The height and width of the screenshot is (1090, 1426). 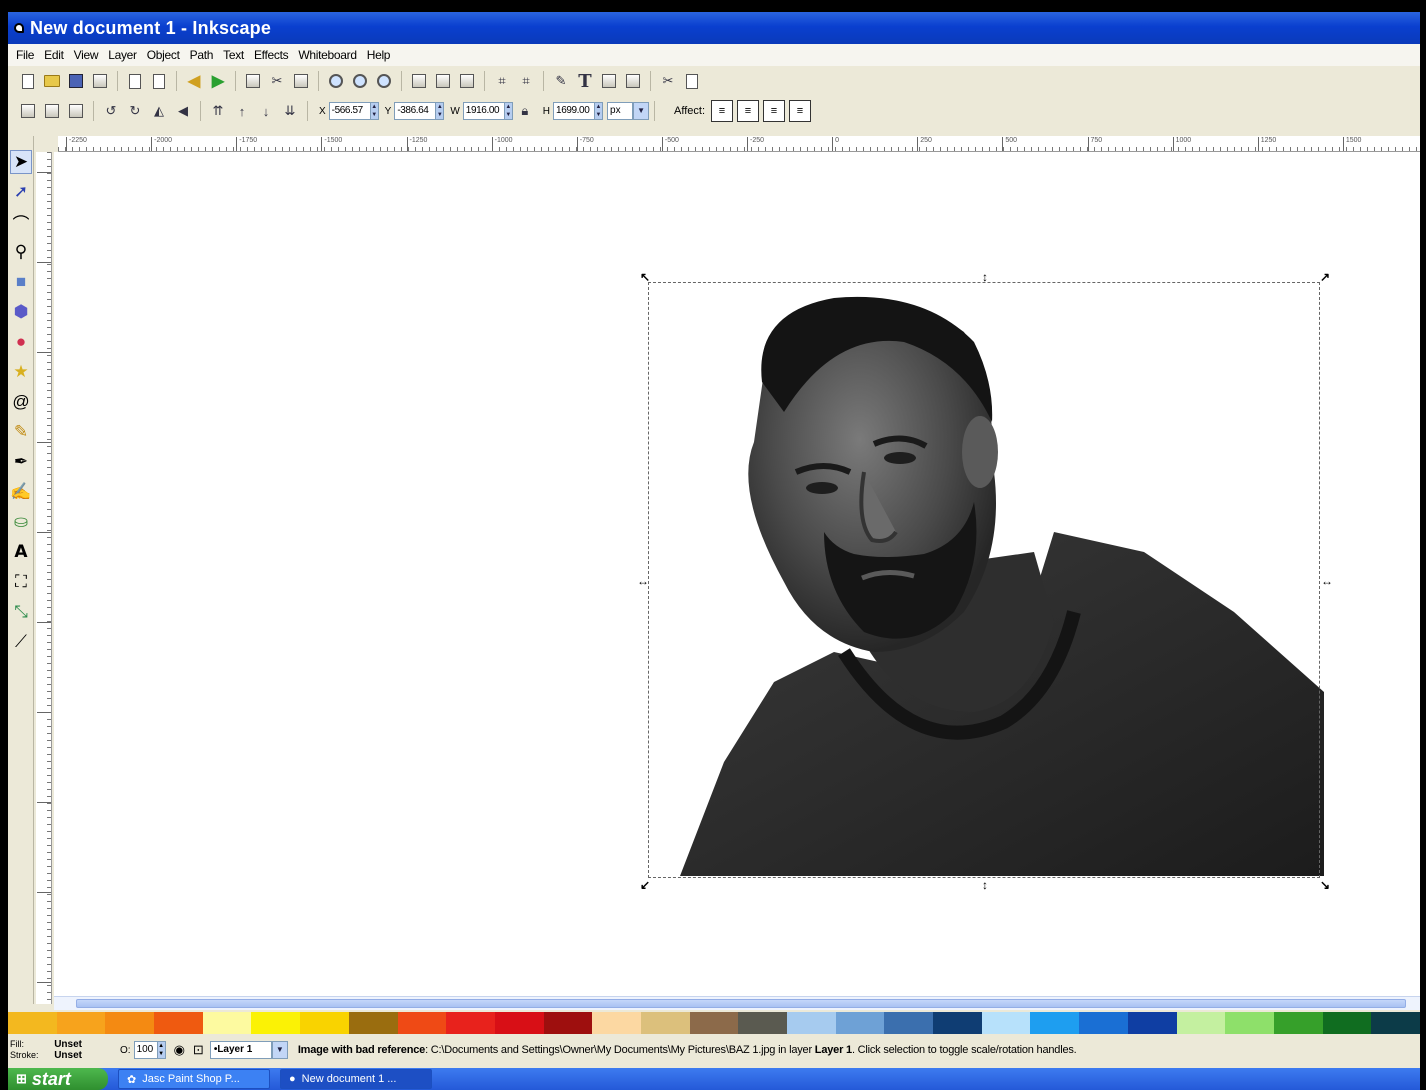 I want to click on preferences-button: ✂, so click(x=668, y=81).